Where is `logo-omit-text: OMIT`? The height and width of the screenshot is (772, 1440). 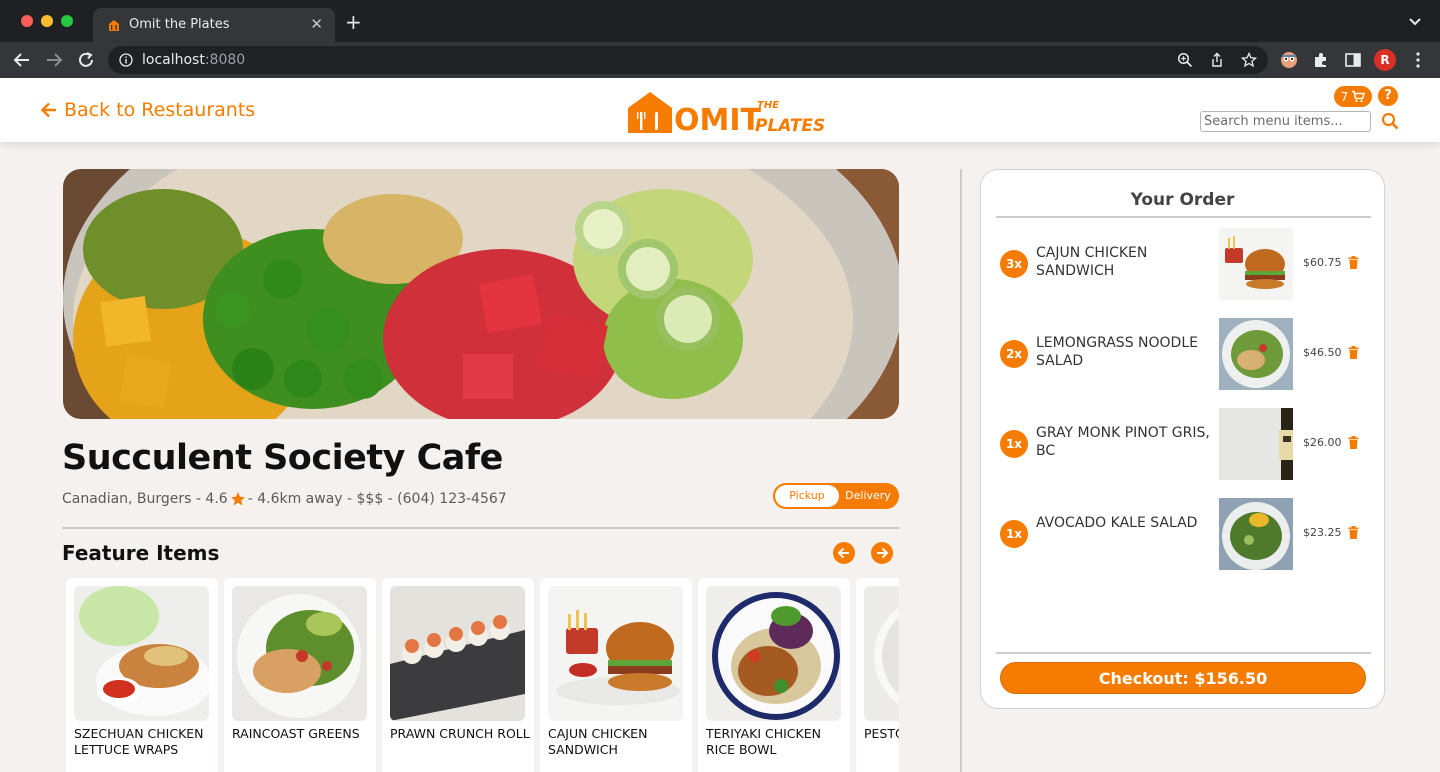 logo-omit-text: OMIT is located at coordinates (718, 119).